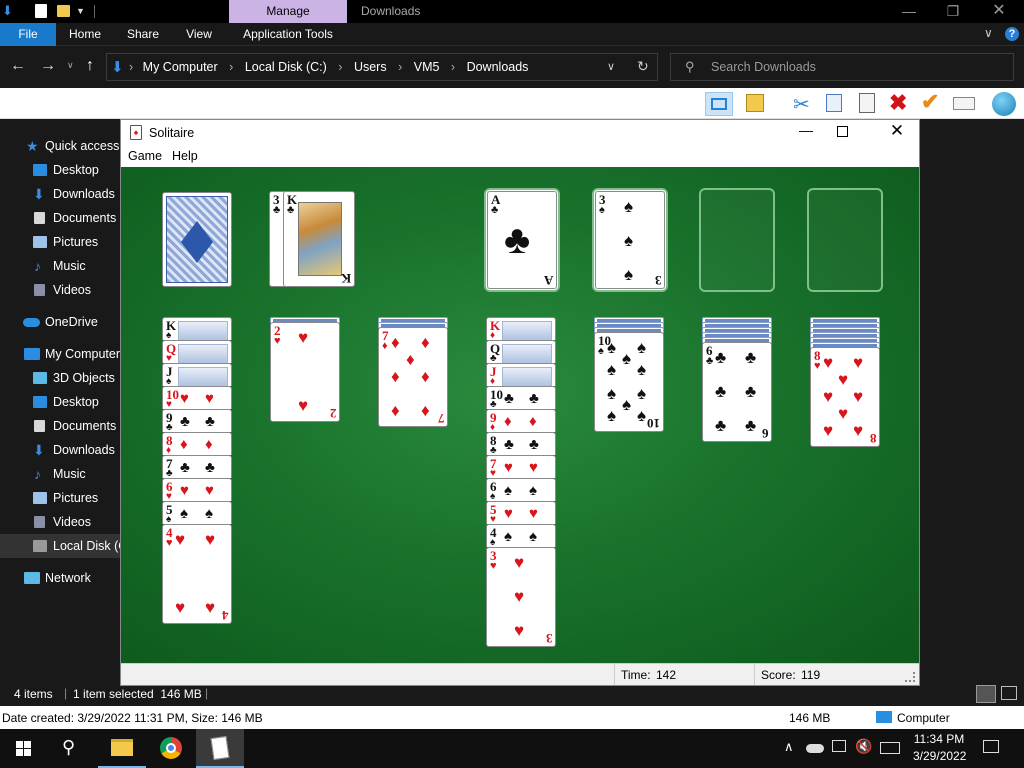 The width and height of the screenshot is (1024, 768). What do you see at coordinates (964, 103) in the screenshot?
I see `properties-strip-icon` at bounding box center [964, 103].